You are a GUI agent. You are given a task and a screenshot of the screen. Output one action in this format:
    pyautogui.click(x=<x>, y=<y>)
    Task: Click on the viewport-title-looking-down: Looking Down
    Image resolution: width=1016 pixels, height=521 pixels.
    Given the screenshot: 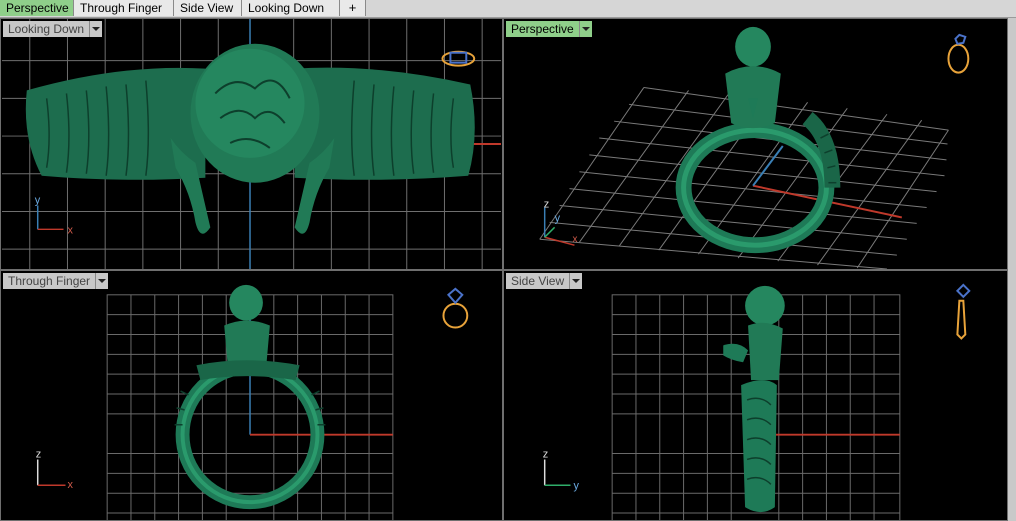 What is the action you would take?
    pyautogui.click(x=53, y=29)
    